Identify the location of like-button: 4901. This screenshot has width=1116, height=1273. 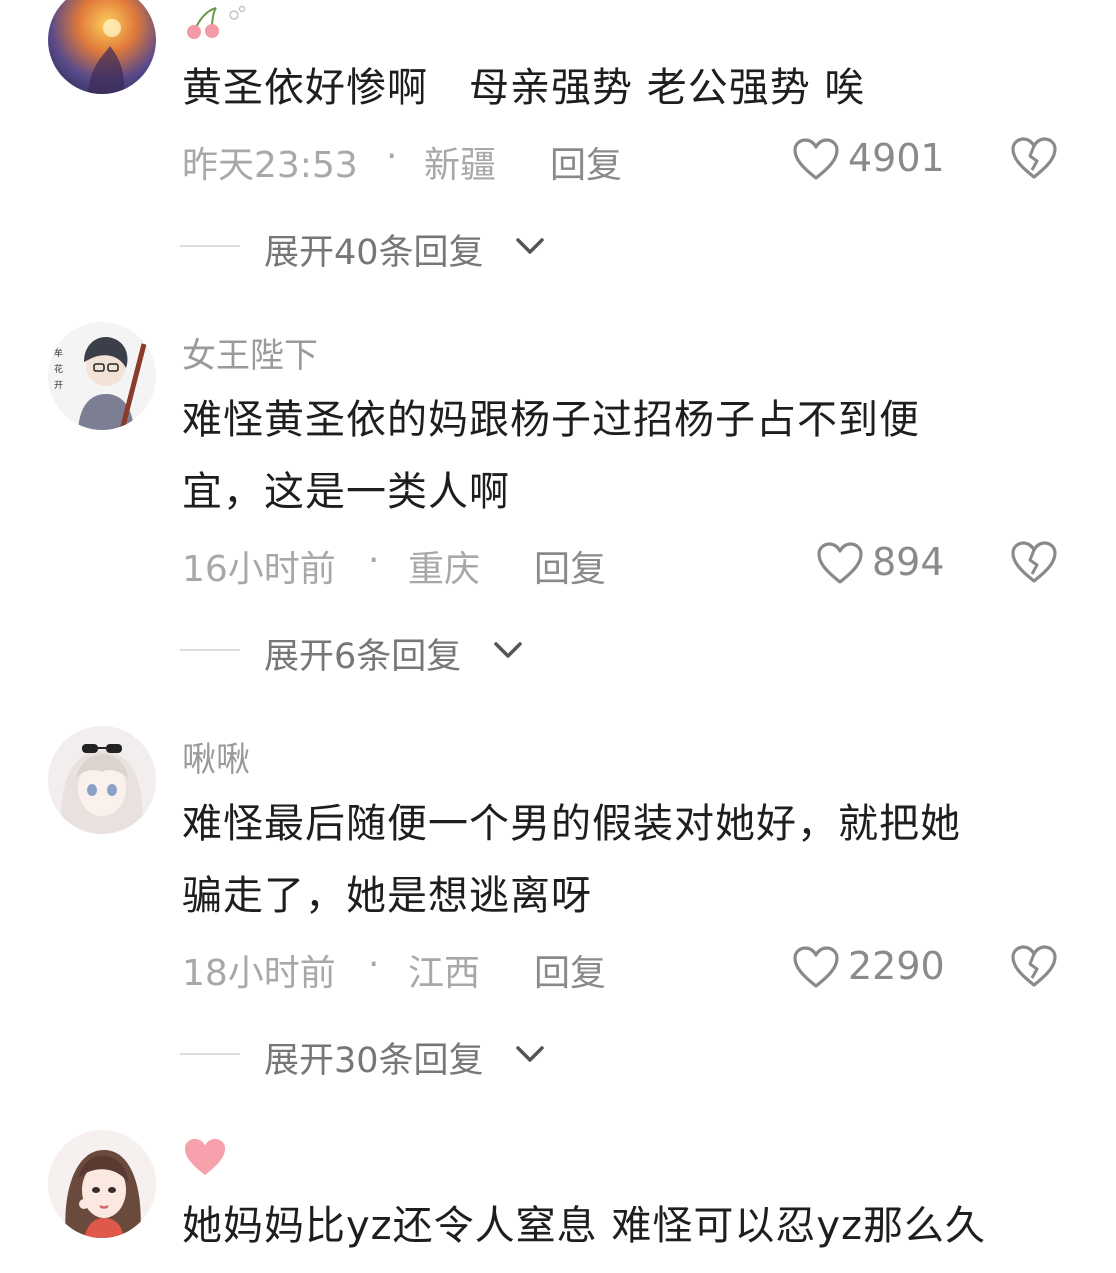
(868, 160).